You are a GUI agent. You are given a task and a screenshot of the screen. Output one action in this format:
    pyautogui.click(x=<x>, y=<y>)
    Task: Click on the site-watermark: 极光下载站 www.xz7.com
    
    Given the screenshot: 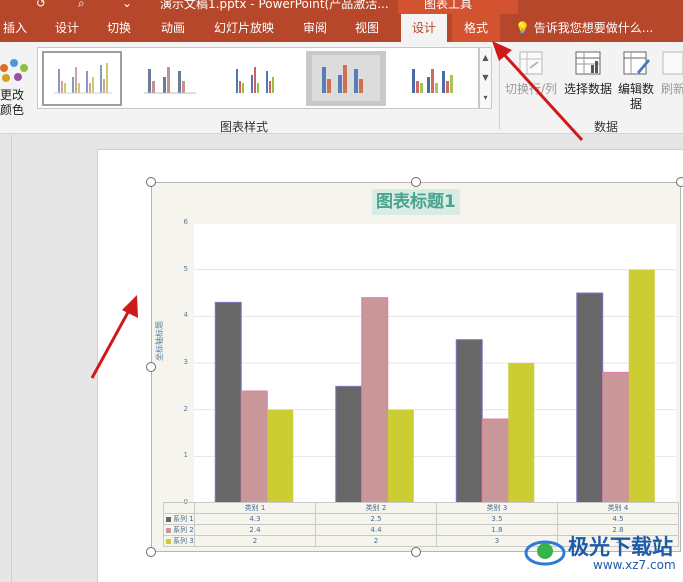 What is the action you would take?
    pyautogui.click(x=603, y=552)
    